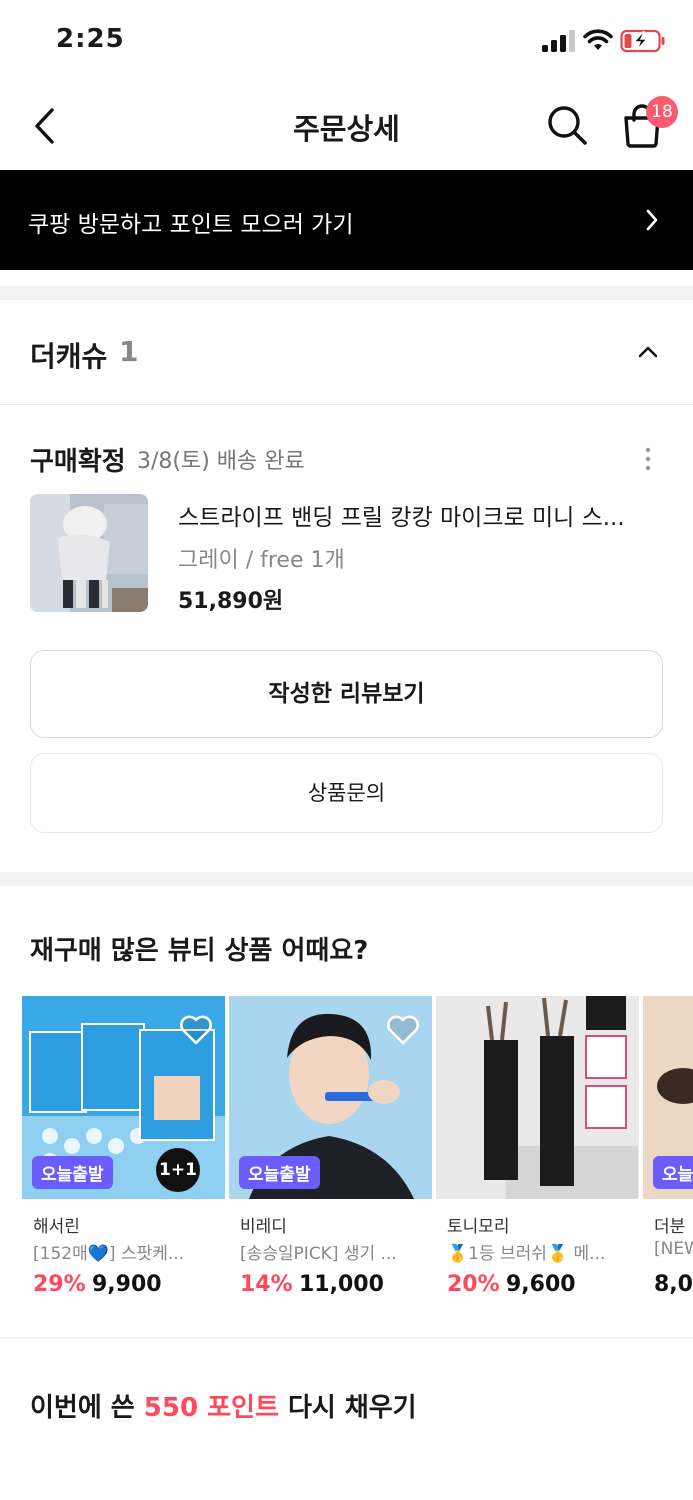  Describe the element at coordinates (346, 793) in the screenshot. I see `product-inquiry-button: 상품문의` at that location.